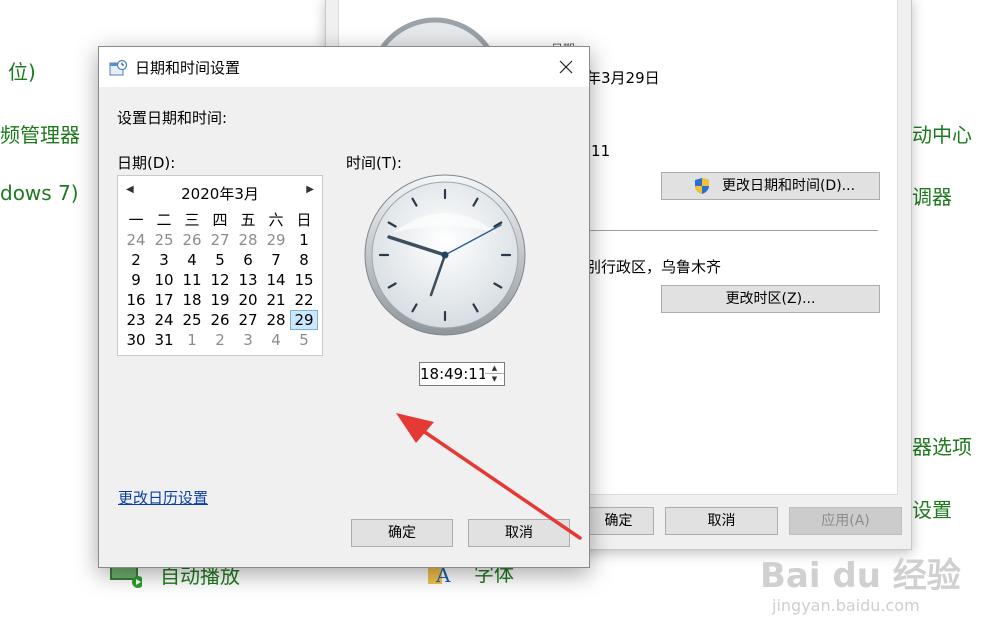  I want to click on next-month-button: ▶, so click(310, 189).